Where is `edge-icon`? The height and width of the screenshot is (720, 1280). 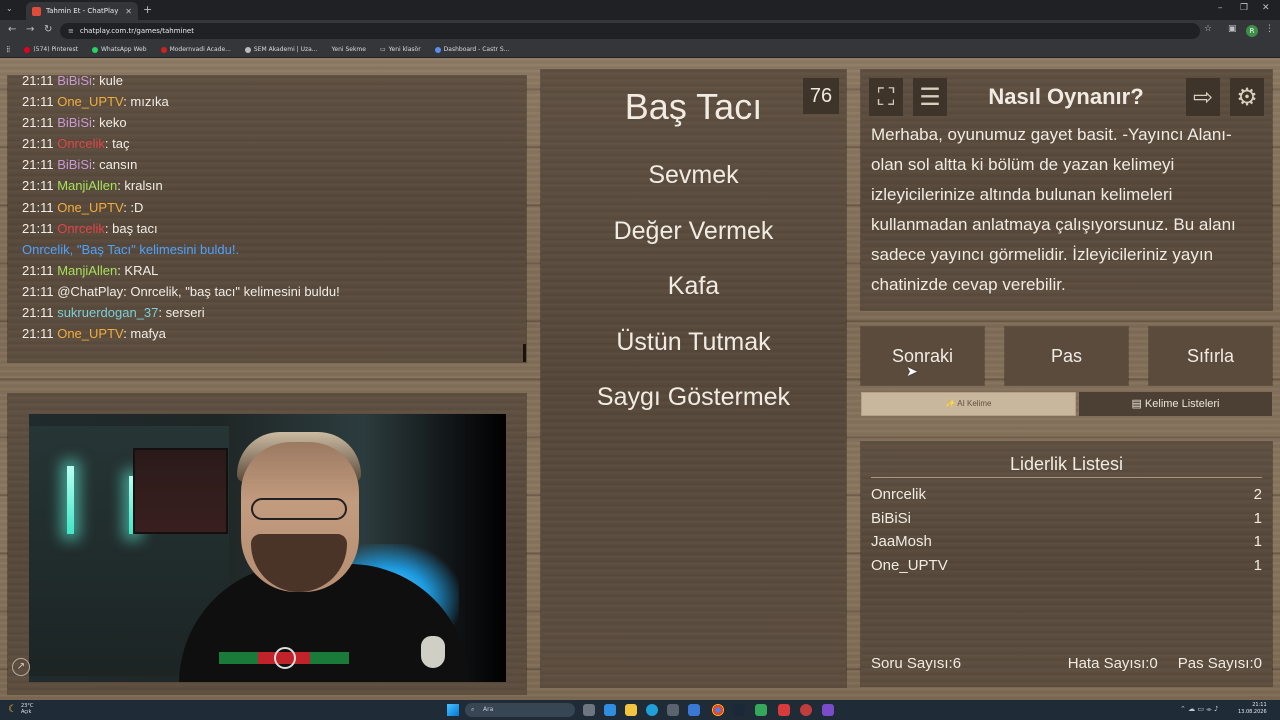
edge-icon is located at coordinates (652, 710).